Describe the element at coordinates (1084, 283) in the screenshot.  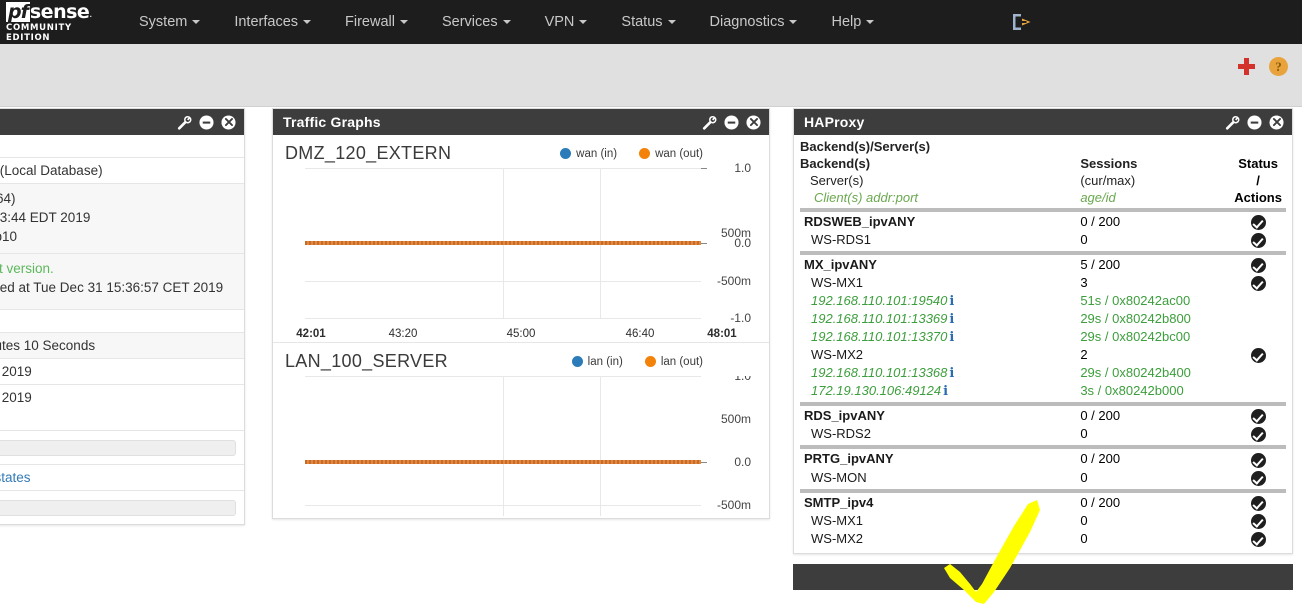
I see `server-sessions: 3` at that location.